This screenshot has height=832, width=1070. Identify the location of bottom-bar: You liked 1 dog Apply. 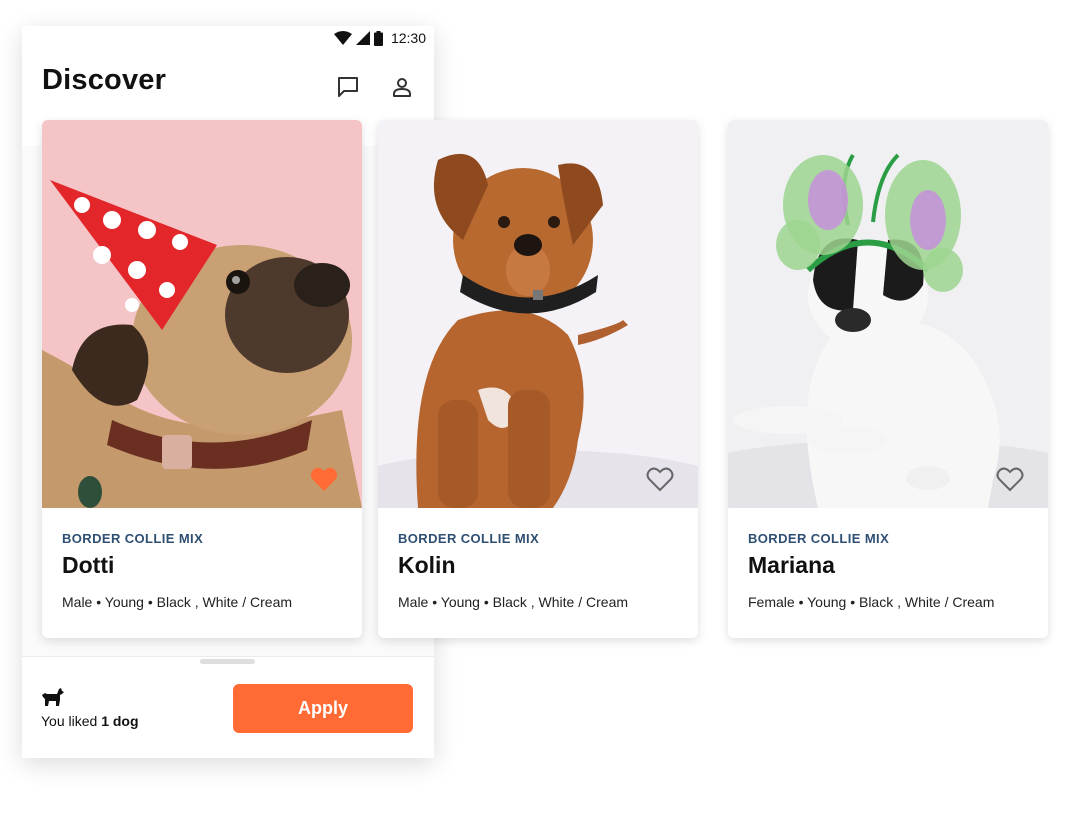
(228, 707).